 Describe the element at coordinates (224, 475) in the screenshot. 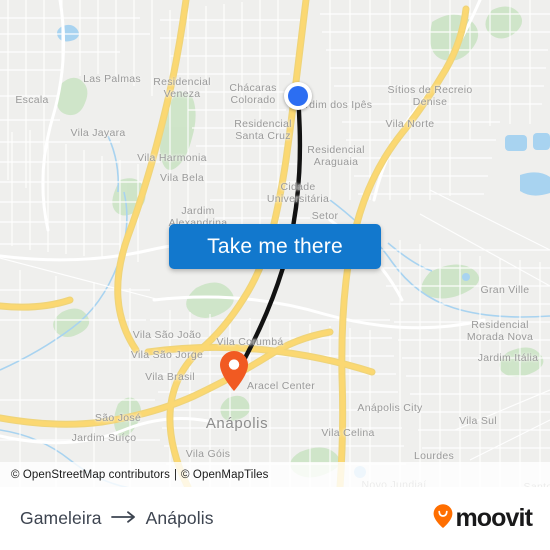

I see `attribution-openmaptiles: © OpenMapTiles` at that location.